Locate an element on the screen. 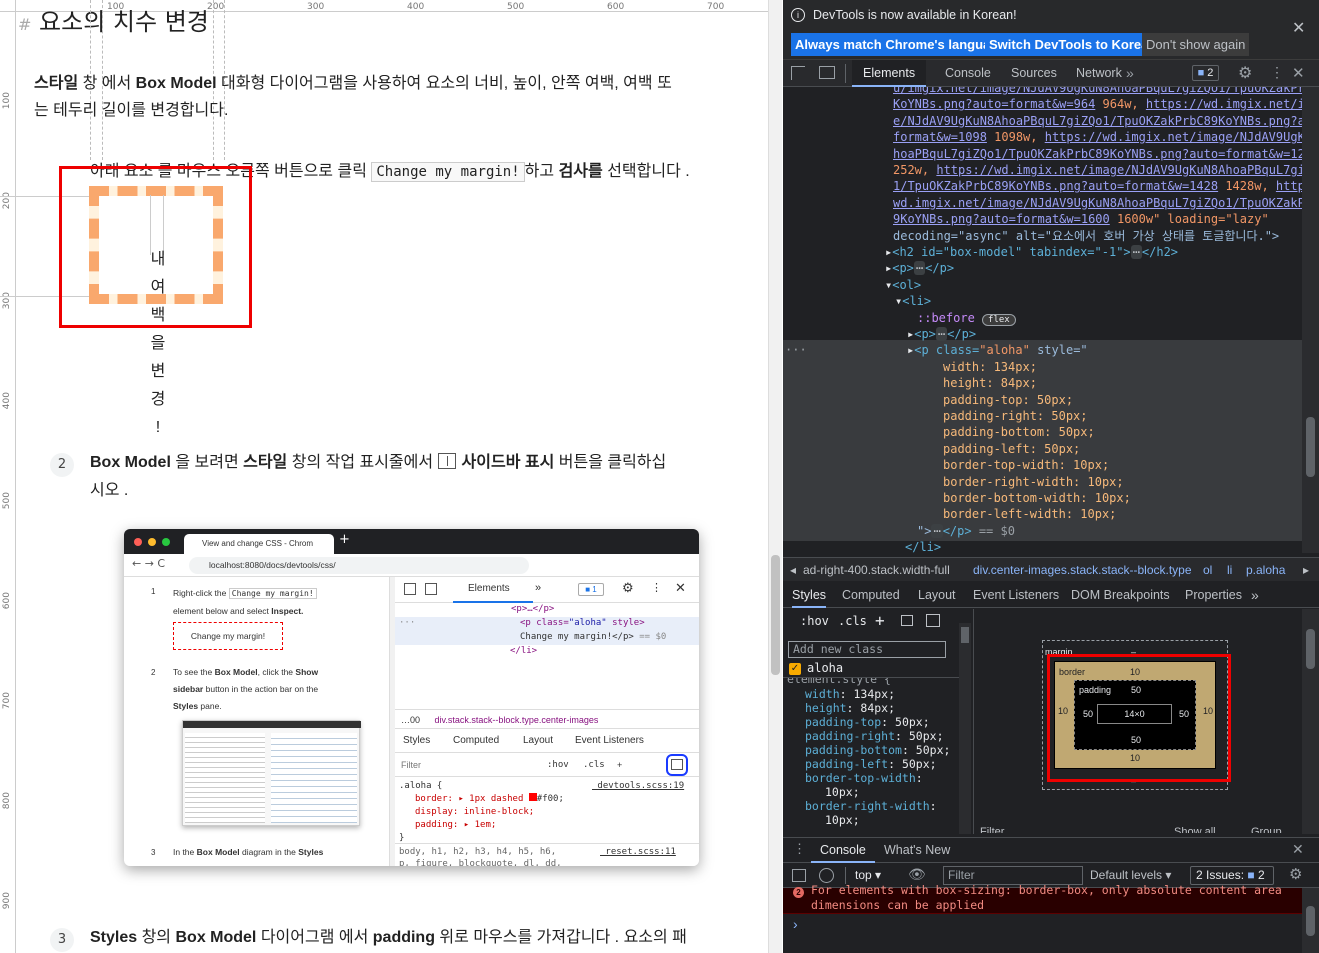  style-attr-line: width: 134px; is located at coordinates (990, 367).